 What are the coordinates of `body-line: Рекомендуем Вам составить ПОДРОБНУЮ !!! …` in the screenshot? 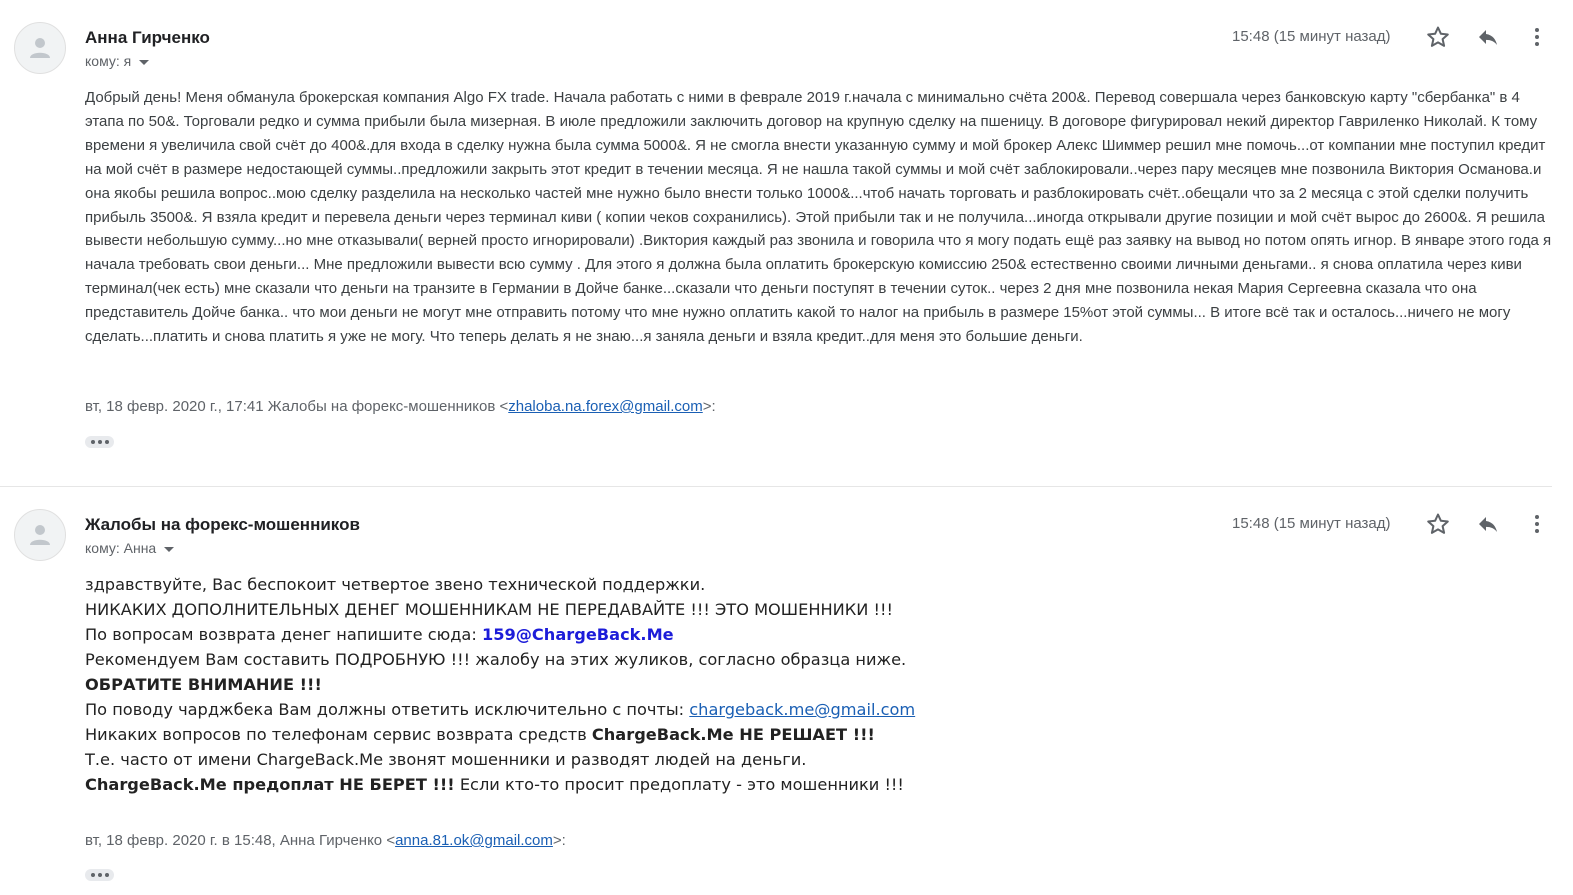 It's located at (496, 659).